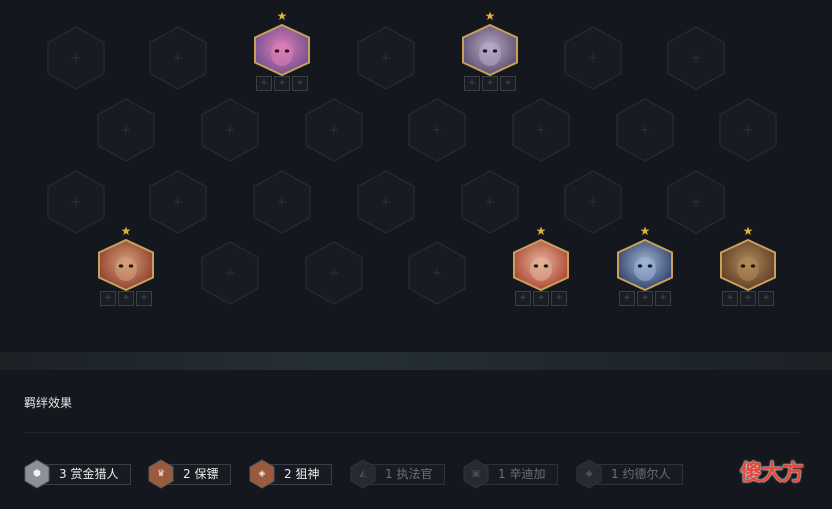  Describe the element at coordinates (416, 361) in the screenshot. I see `section-divider` at that location.